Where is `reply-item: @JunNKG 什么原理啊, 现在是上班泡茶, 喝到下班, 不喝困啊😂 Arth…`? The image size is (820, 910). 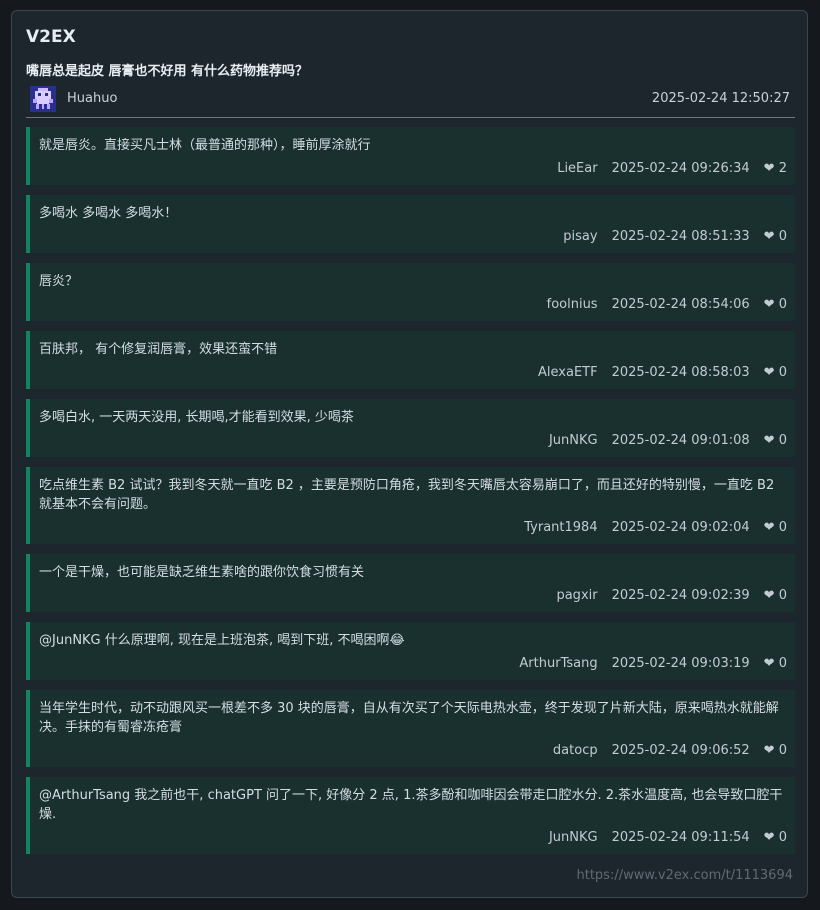 reply-item: @JunNKG 什么原理啊, 现在是上班泡茶, 喝到下班, 不喝困啊😂 Arth… is located at coordinates (410, 651).